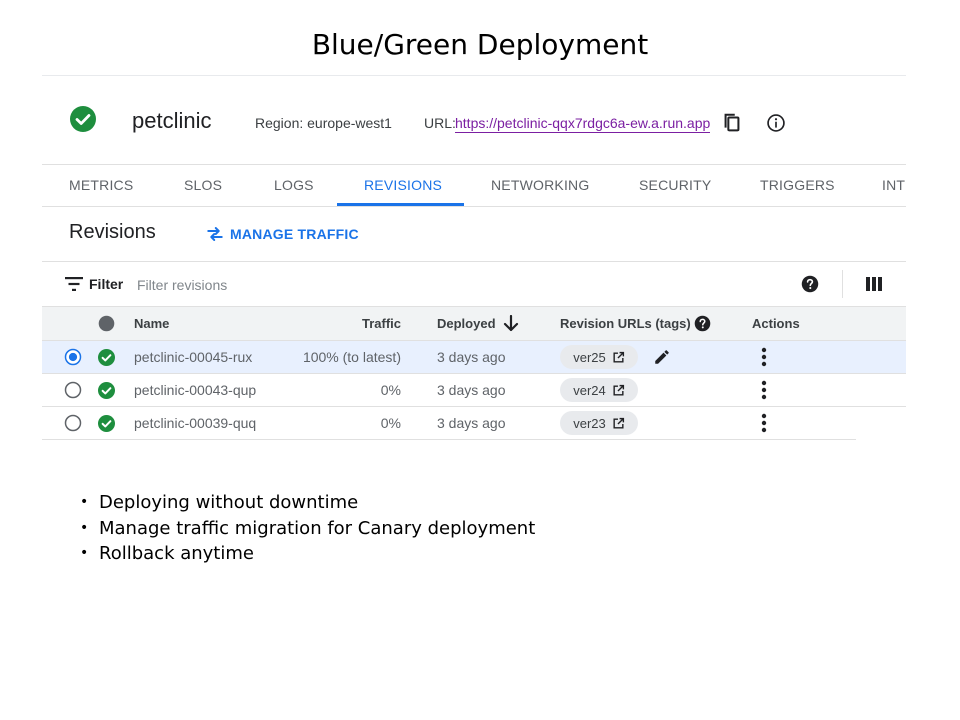 This screenshot has width=960, height=720. What do you see at coordinates (351, 357) in the screenshot?
I see `revision-traffic: 100% (to latest)` at bounding box center [351, 357].